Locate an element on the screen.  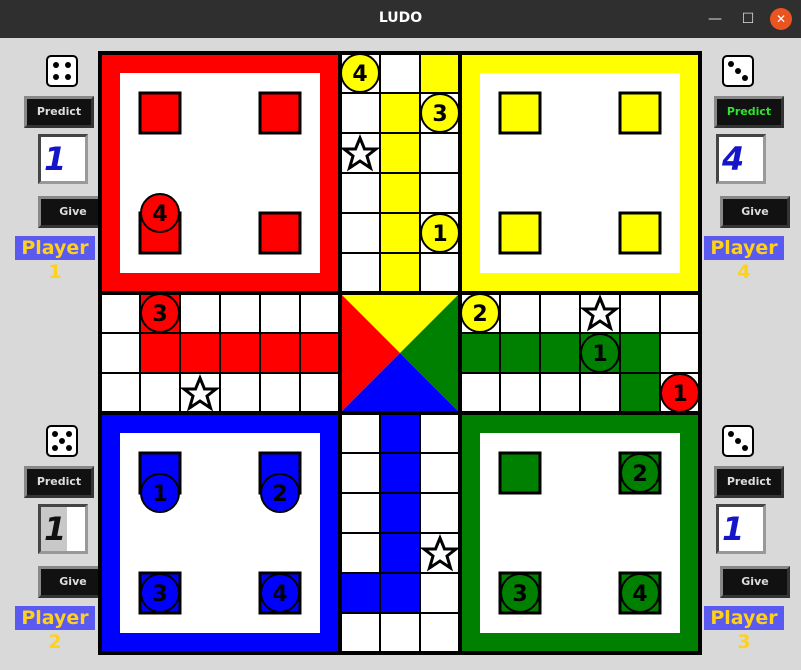
title-bar: LUDO — ☐ ✕ is located at coordinates (400, 19).